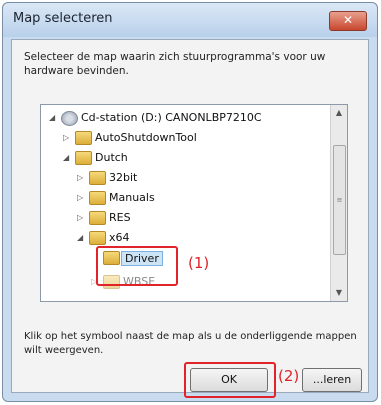 This screenshot has height=405, width=381. Describe the element at coordinates (184, 283) in the screenshot. I see `tree-item-wbse: ▷ WBSE` at that location.